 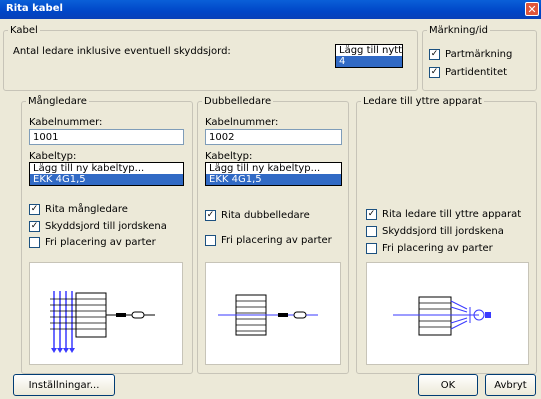 I want to click on dubbelledare-preview-image, so click(x=273, y=313).